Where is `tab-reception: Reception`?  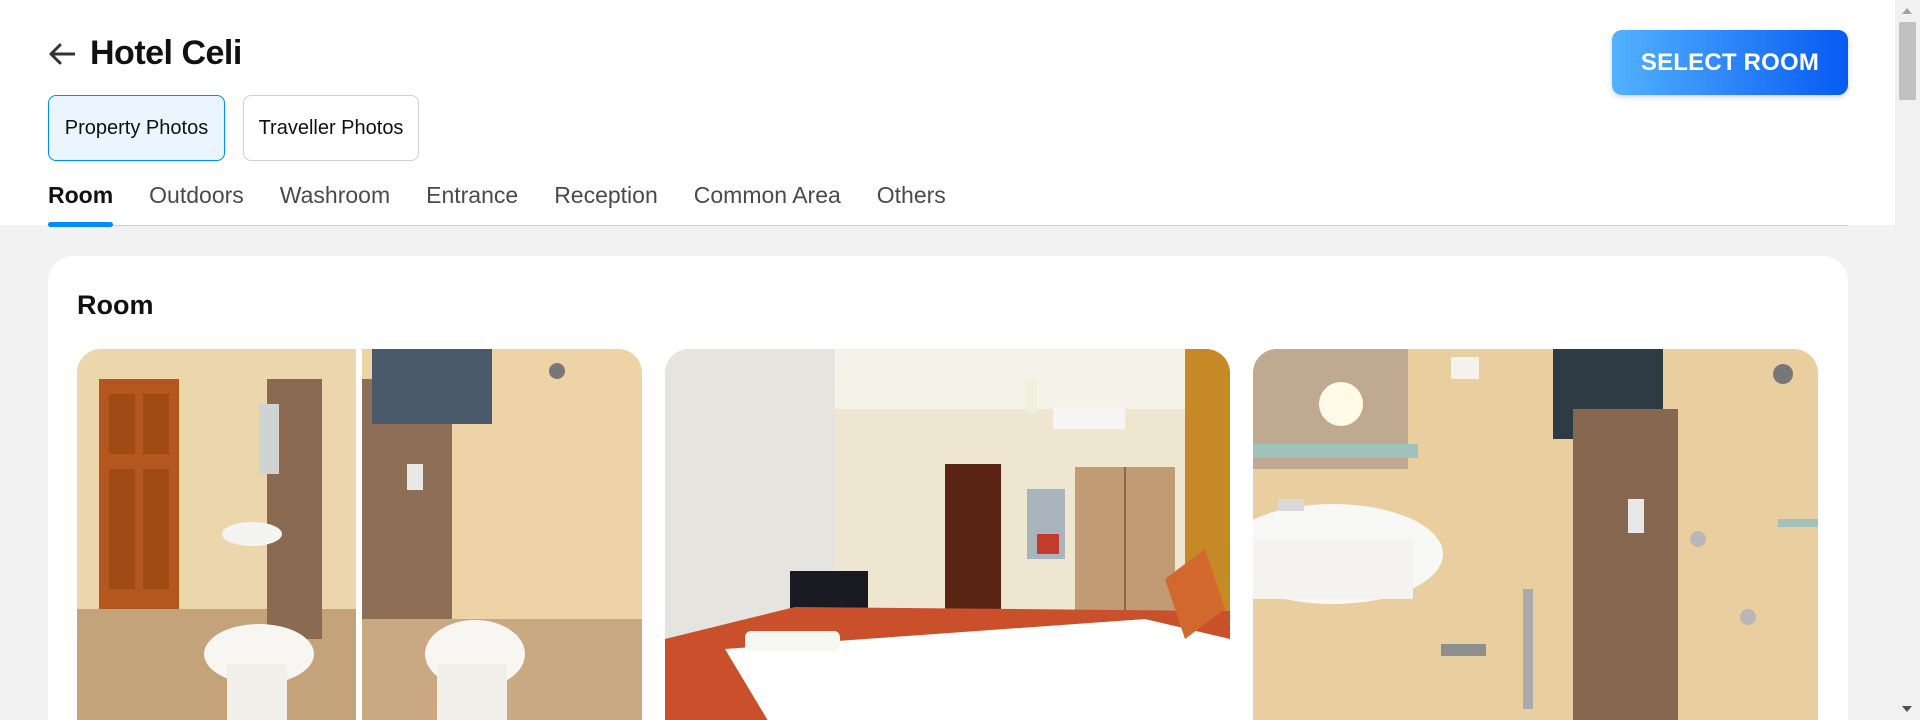 tab-reception: Reception is located at coordinates (606, 204).